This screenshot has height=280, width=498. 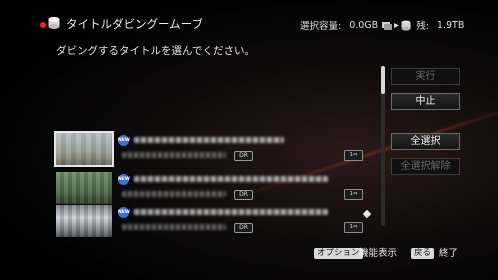 I want to click on selected-size: 0.0GB, so click(x=364, y=25).